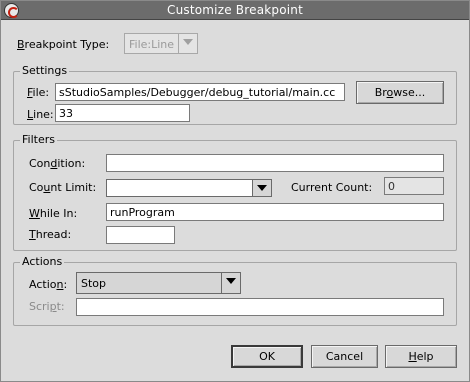 This screenshot has height=382, width=470. What do you see at coordinates (50, 234) in the screenshot?
I see `thread-label: Thread:` at bounding box center [50, 234].